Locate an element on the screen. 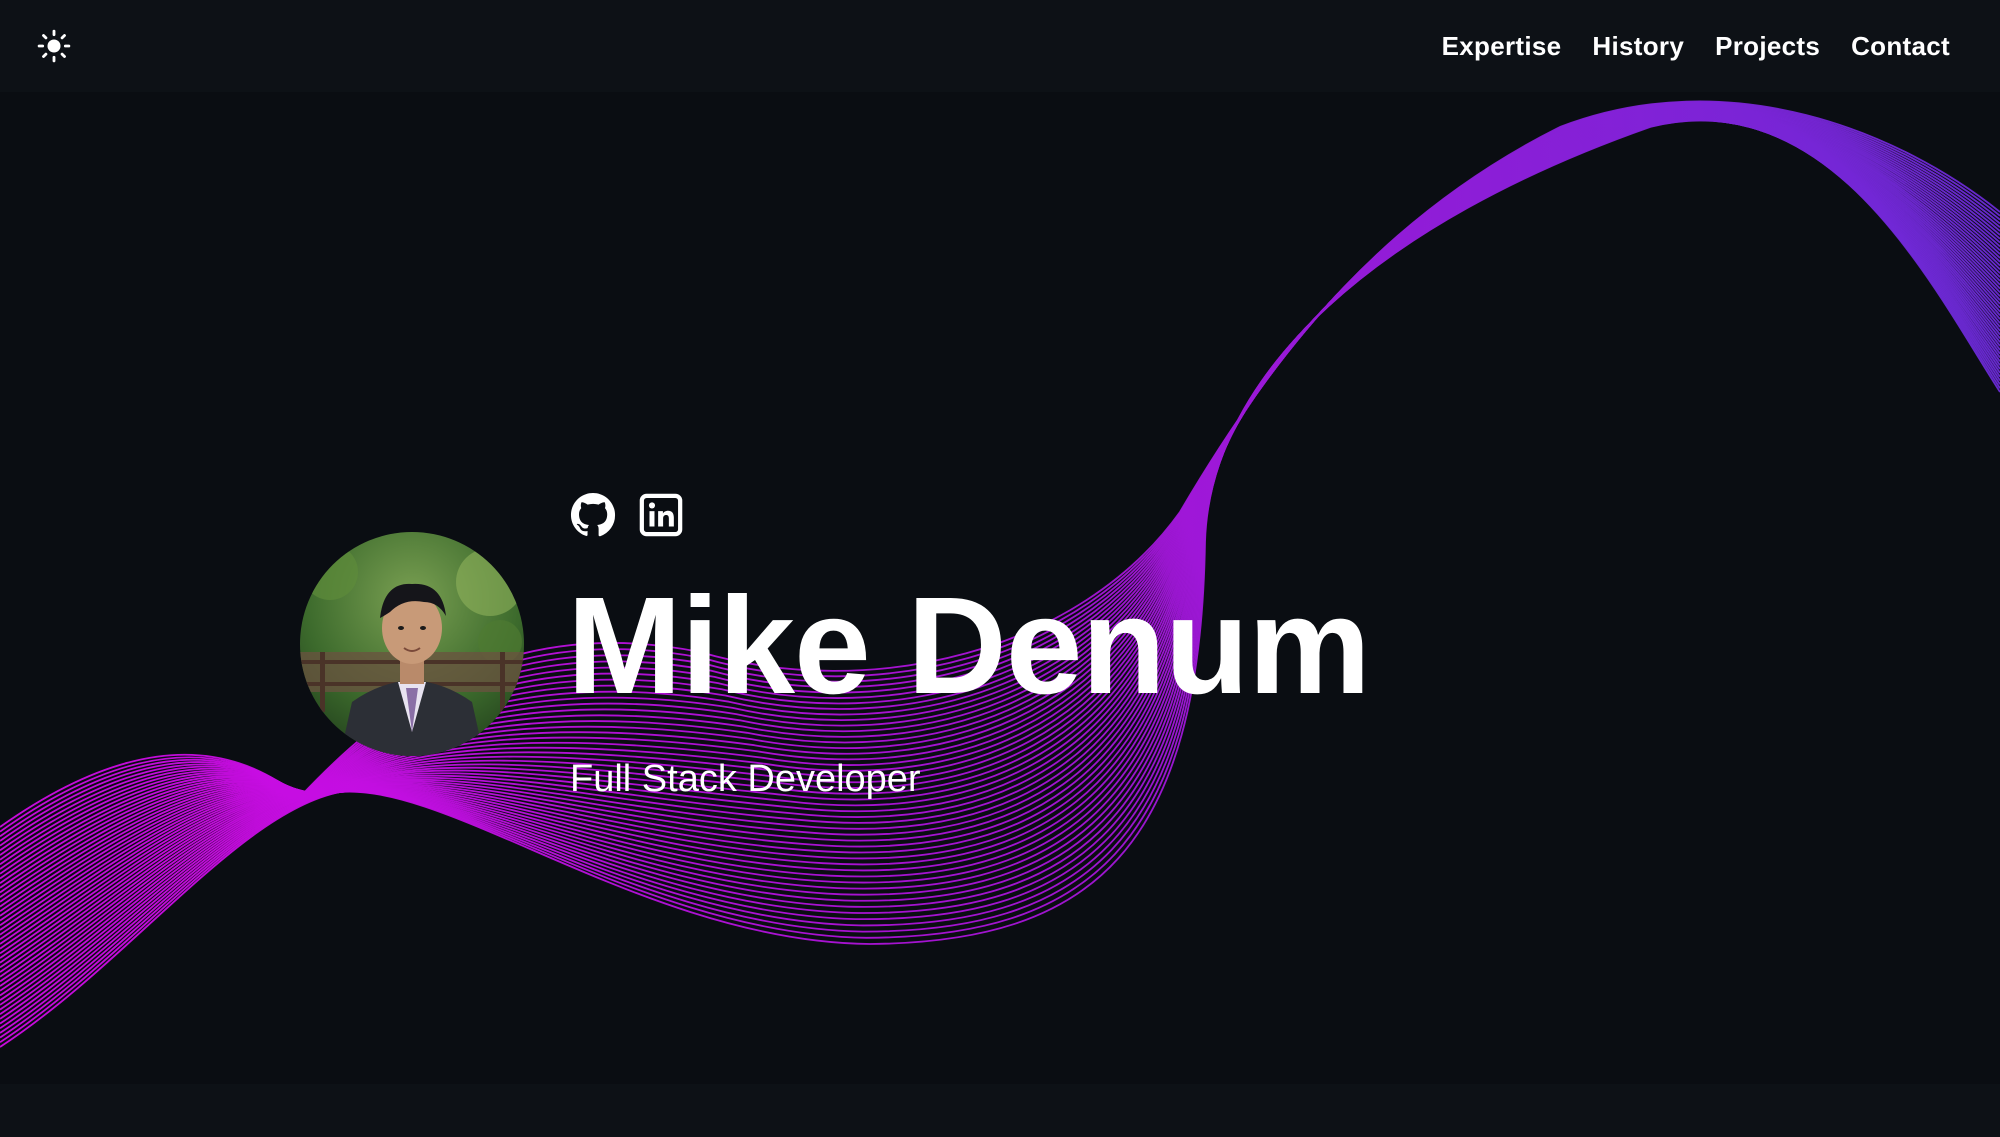 The height and width of the screenshot is (1137, 2000). nav-link-projects: Projects is located at coordinates (1767, 46).